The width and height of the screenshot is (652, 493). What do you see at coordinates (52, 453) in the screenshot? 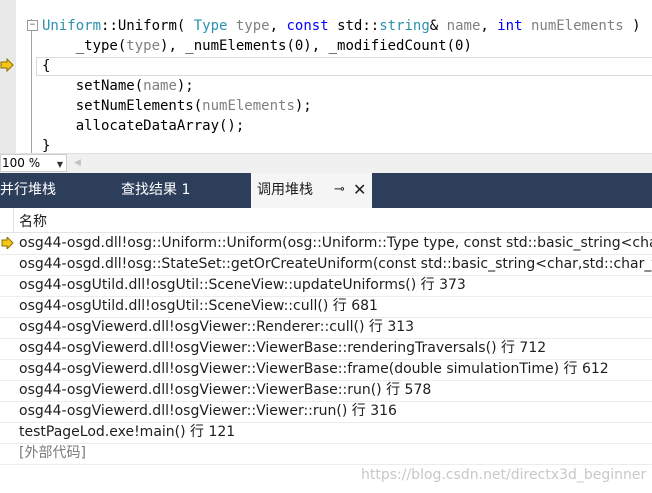
I see `external-code-text: [外部代码]` at bounding box center [52, 453].